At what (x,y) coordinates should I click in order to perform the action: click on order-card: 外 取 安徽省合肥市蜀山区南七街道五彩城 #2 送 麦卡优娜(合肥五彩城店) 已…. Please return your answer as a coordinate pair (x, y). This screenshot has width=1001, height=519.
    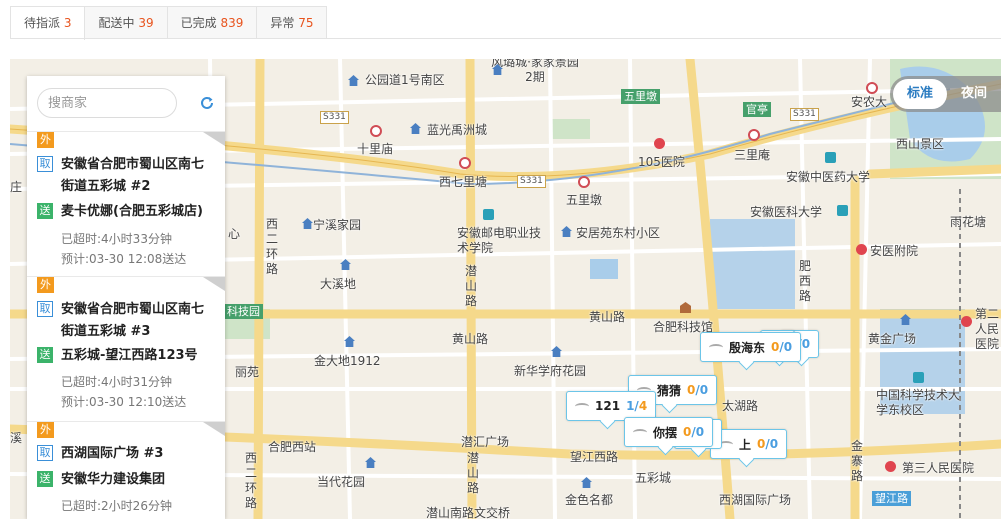
    Looking at the image, I should click on (126, 203).